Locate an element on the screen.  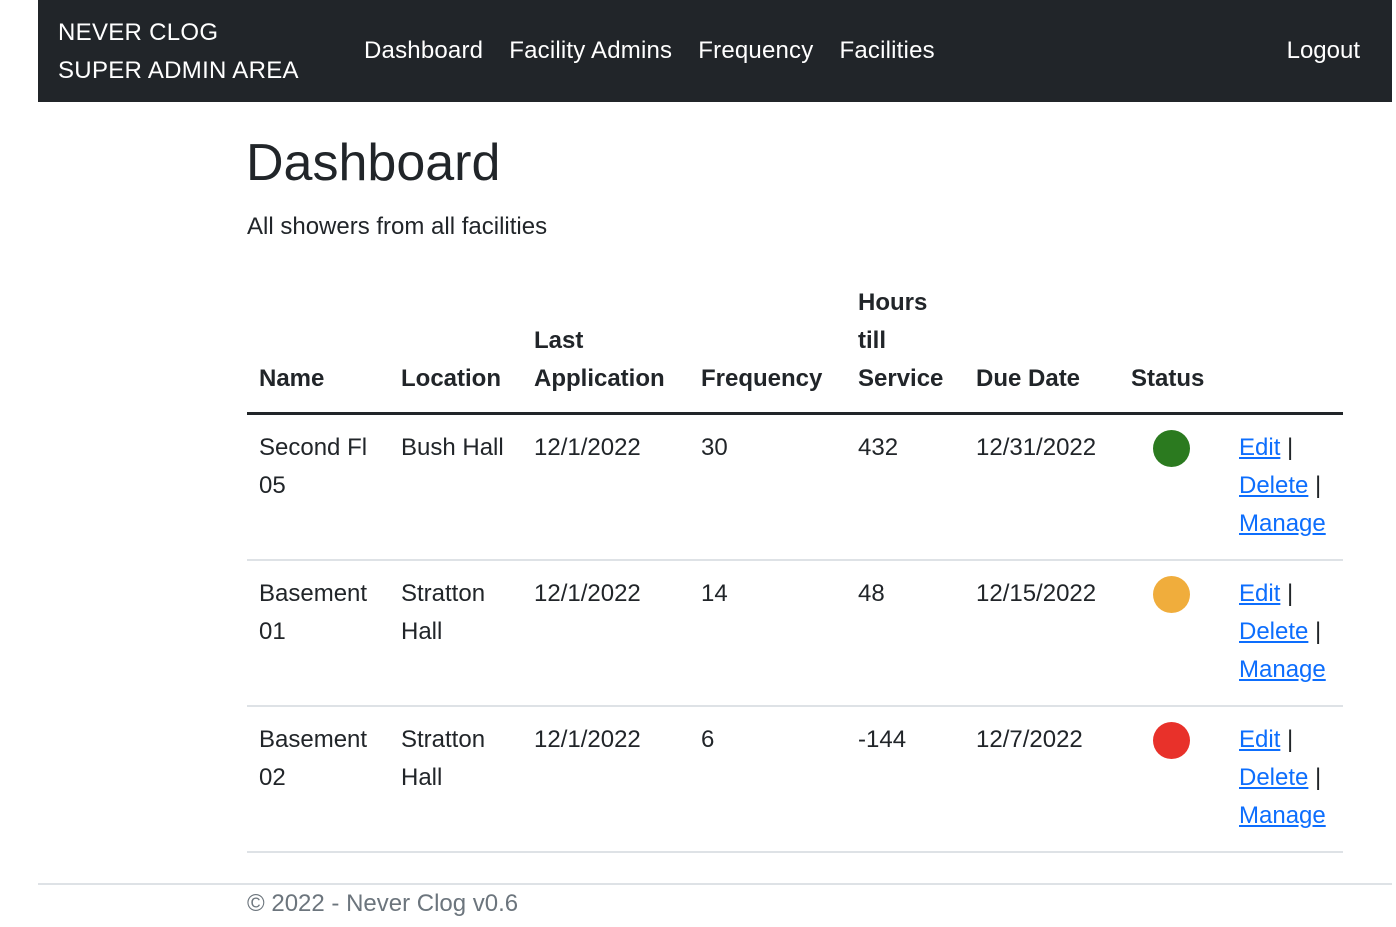
nav-link-facilities: Facilities is located at coordinates (886, 51).